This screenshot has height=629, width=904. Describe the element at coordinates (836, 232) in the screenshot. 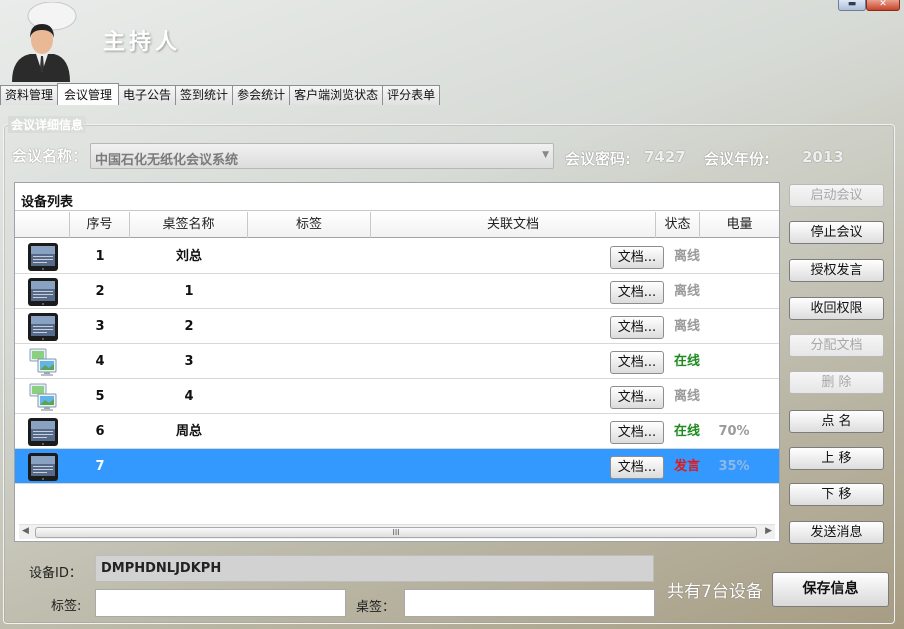

I see `stop-meeting-button: 停止会议` at that location.